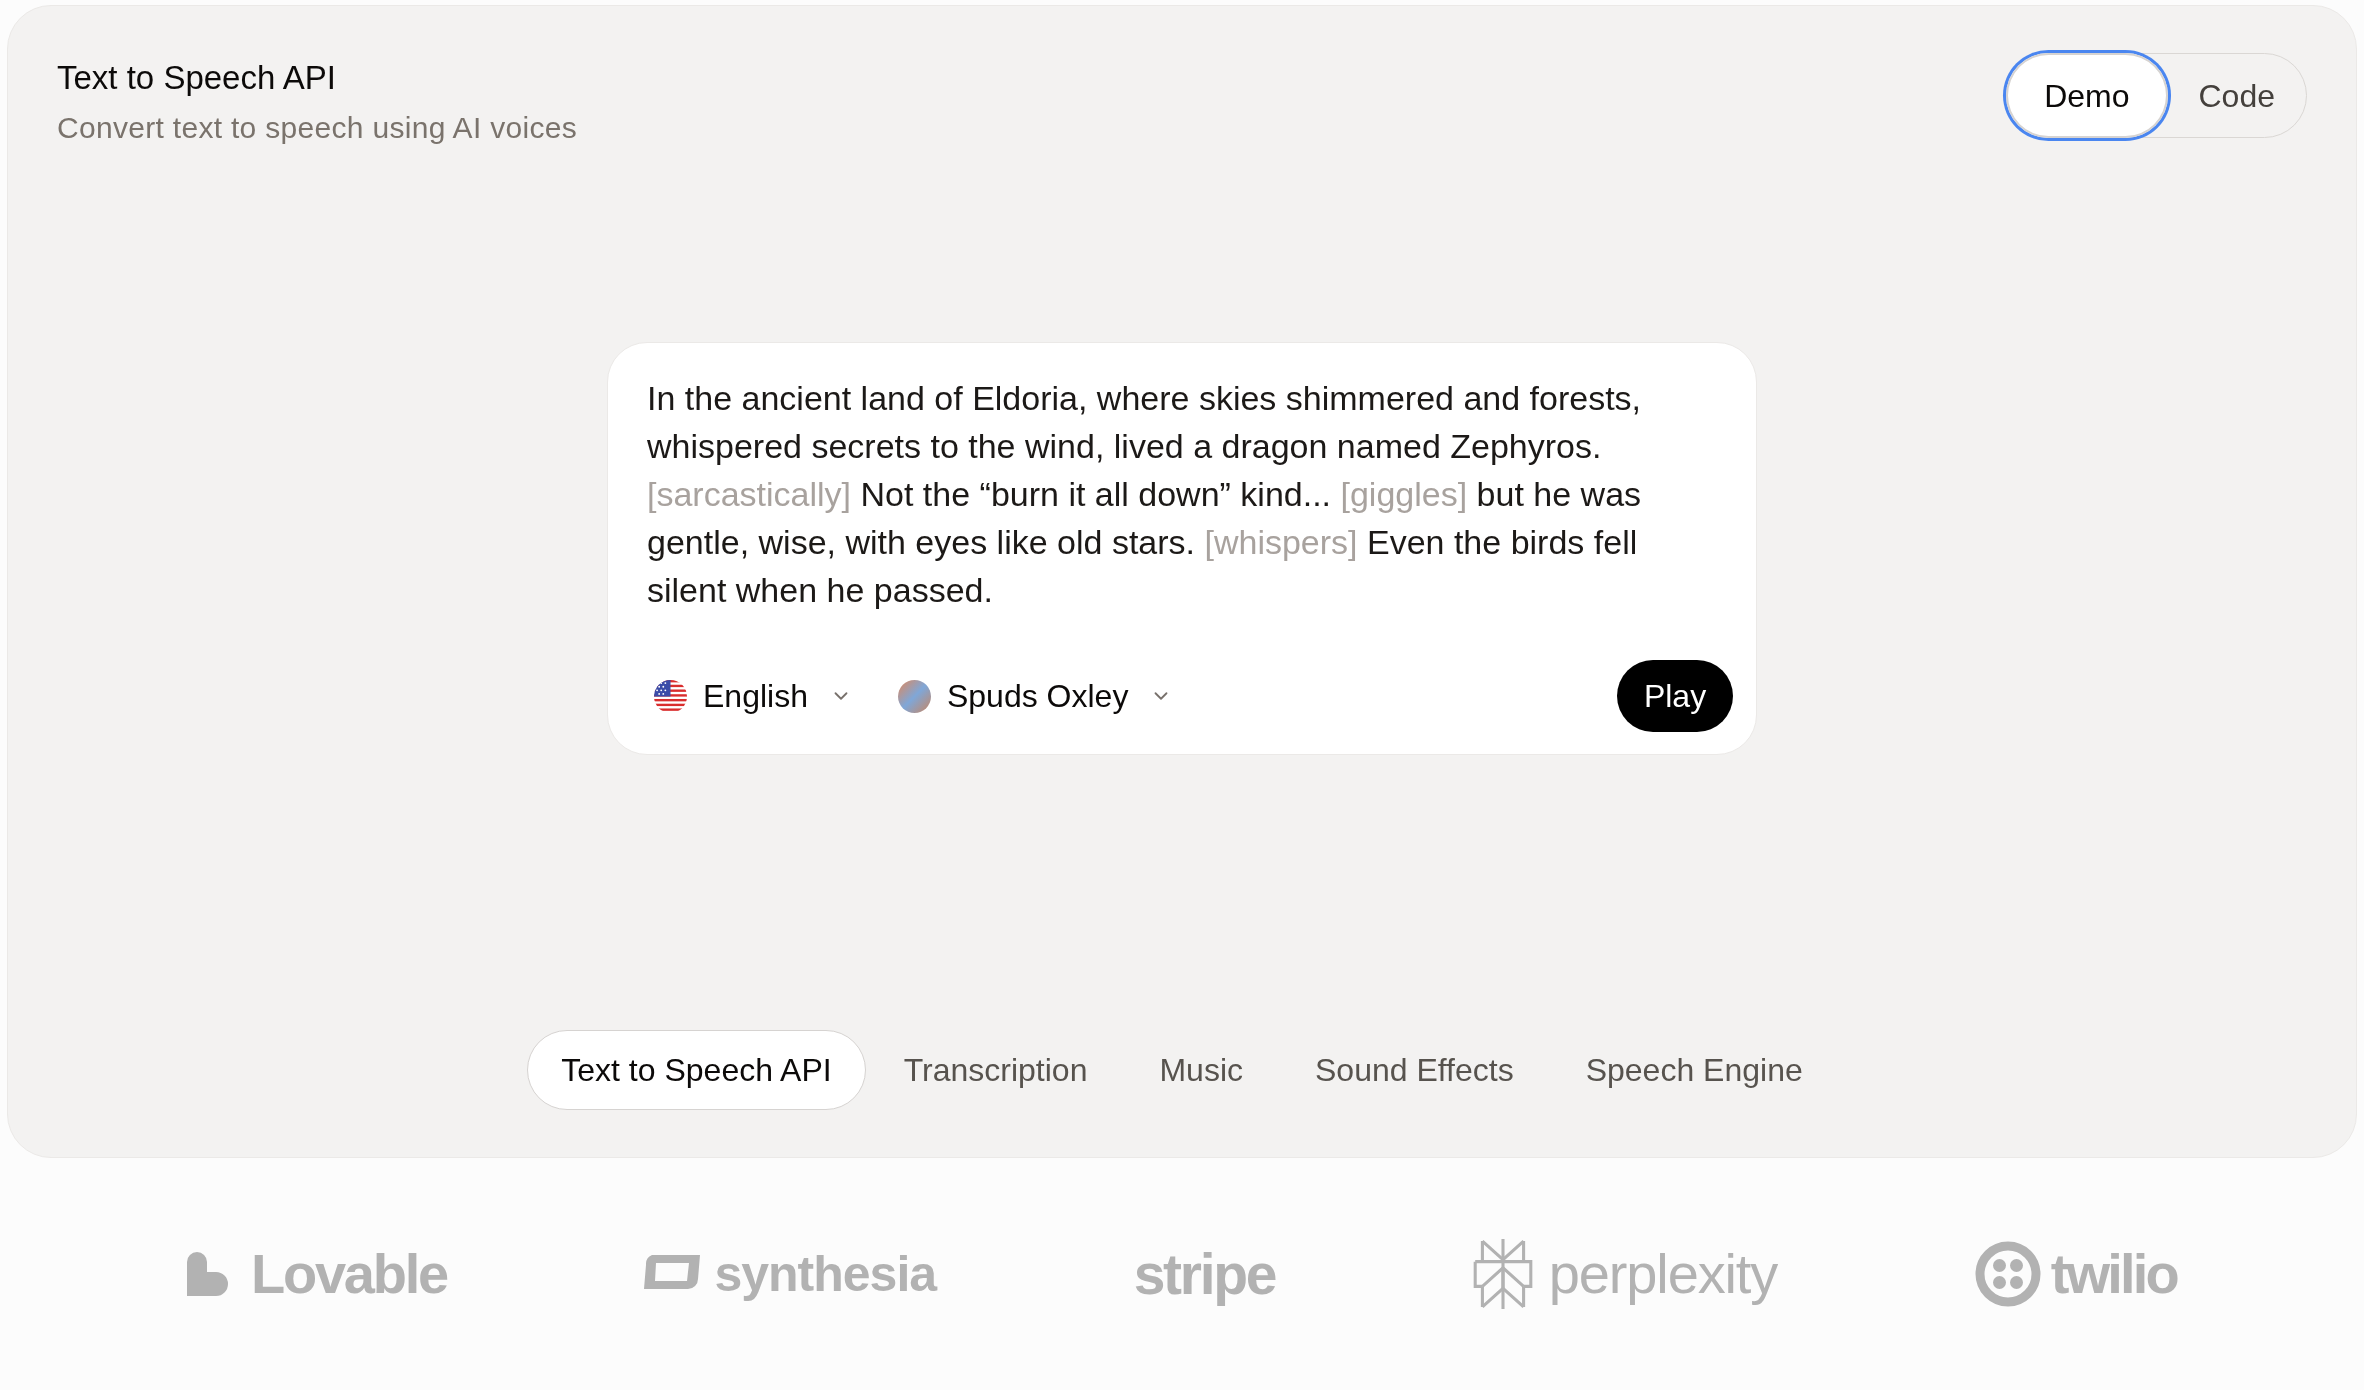 This screenshot has height=1390, width=2364. Describe the element at coordinates (914, 696) in the screenshot. I see `gradient-orb-icon` at that location.